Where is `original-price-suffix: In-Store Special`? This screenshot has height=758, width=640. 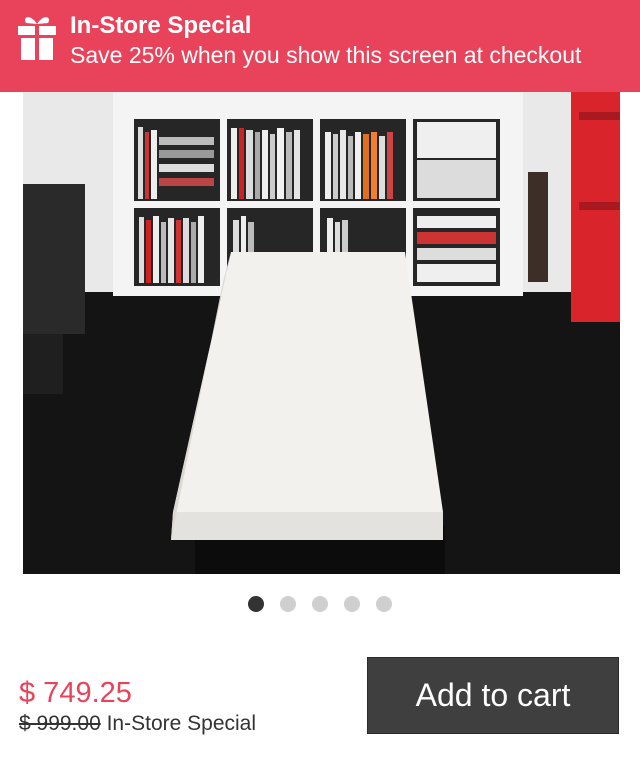 original-price-suffix: In-Store Special is located at coordinates (181, 723).